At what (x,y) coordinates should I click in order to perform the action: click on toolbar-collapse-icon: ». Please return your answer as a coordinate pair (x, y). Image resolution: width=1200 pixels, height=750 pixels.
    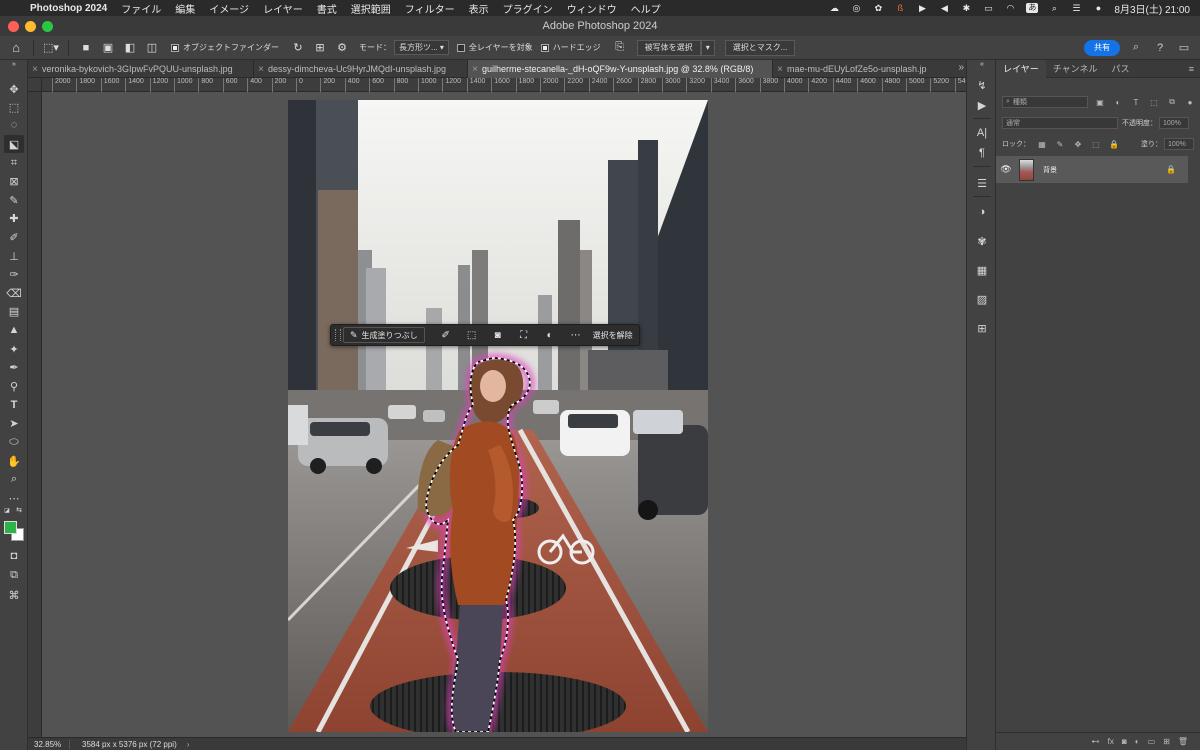
    Looking at the image, I should click on (14, 64).